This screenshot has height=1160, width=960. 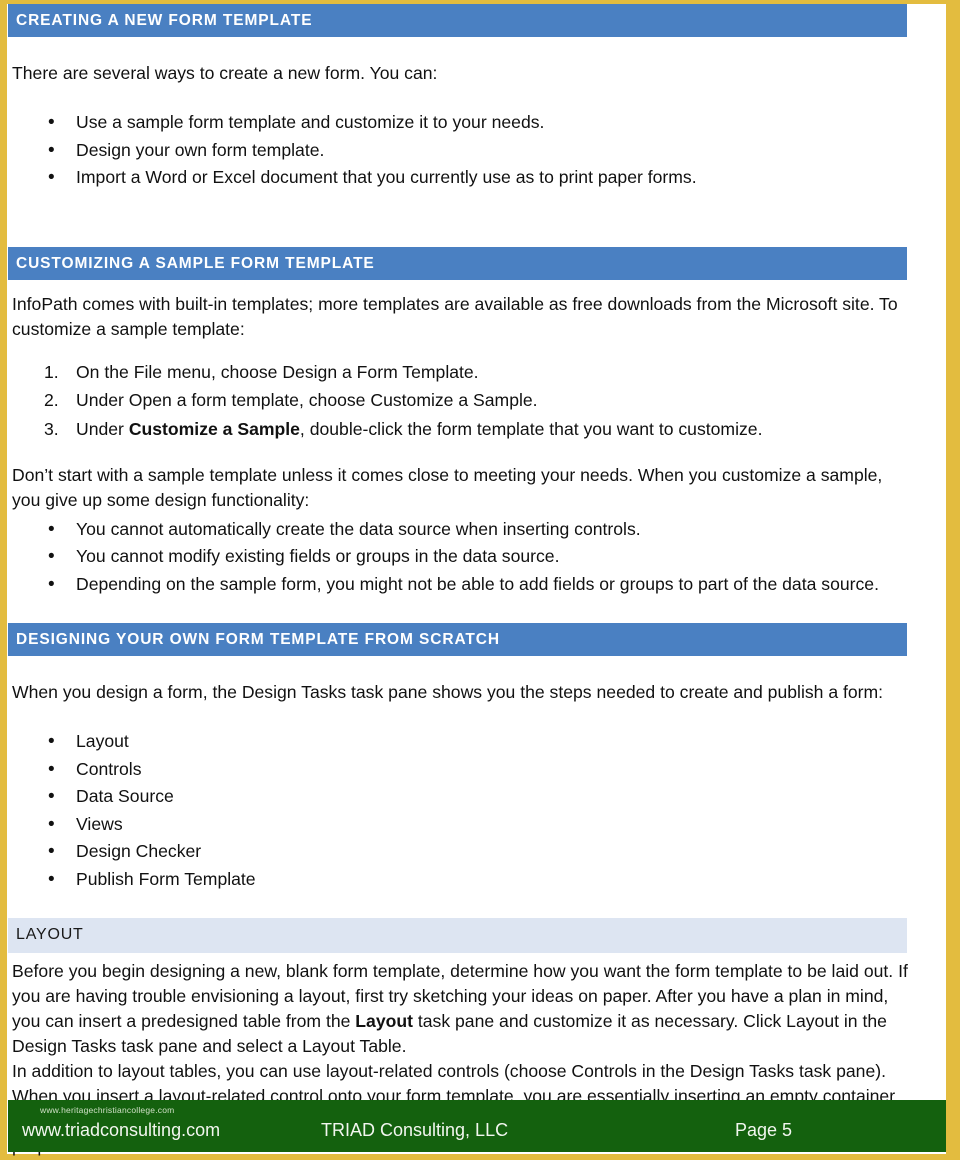 What do you see at coordinates (497, 879) in the screenshot?
I see `list-item: Publish Form Template` at bounding box center [497, 879].